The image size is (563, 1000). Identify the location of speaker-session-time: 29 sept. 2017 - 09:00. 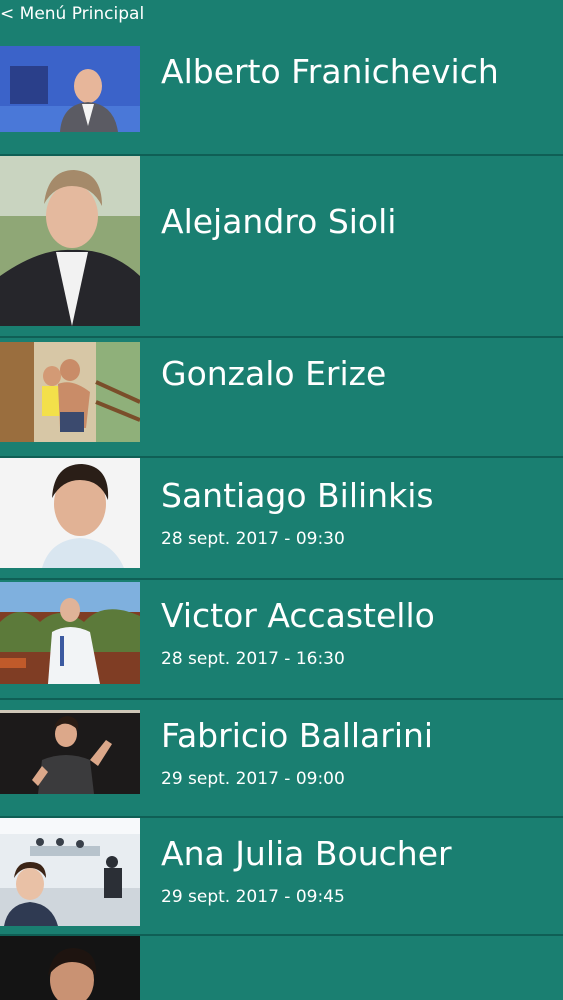
(253, 779).